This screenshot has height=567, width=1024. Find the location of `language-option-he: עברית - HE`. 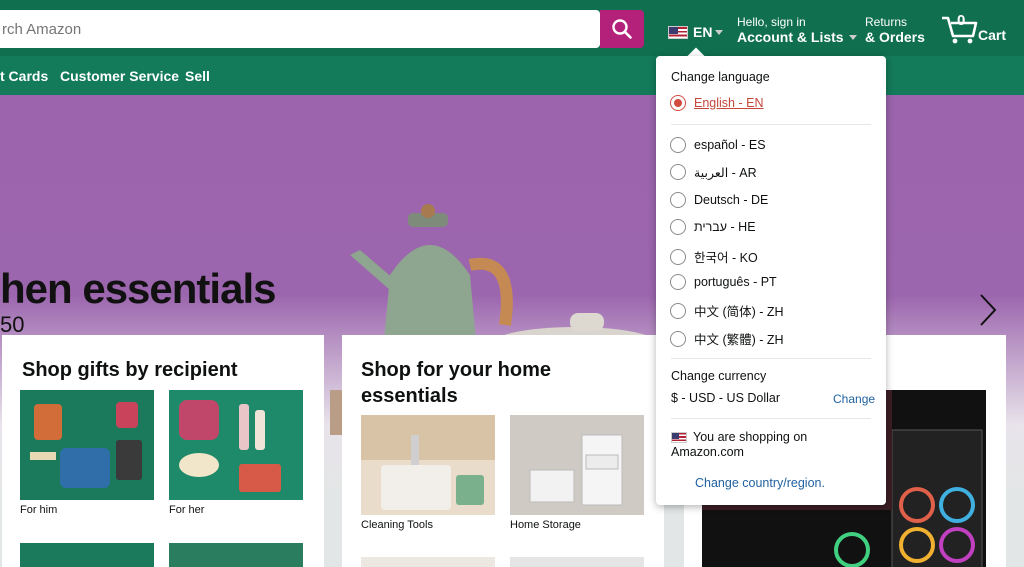

language-option-he: עברית - HE is located at coordinates (713, 227).